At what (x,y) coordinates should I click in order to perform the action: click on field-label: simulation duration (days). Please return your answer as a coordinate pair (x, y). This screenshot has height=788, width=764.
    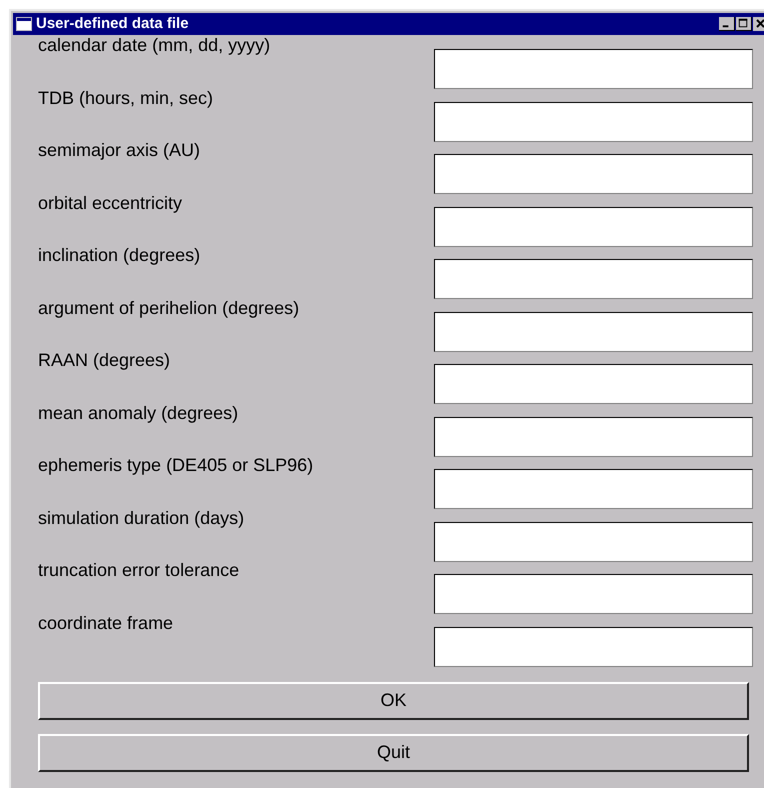
    Looking at the image, I should click on (141, 518).